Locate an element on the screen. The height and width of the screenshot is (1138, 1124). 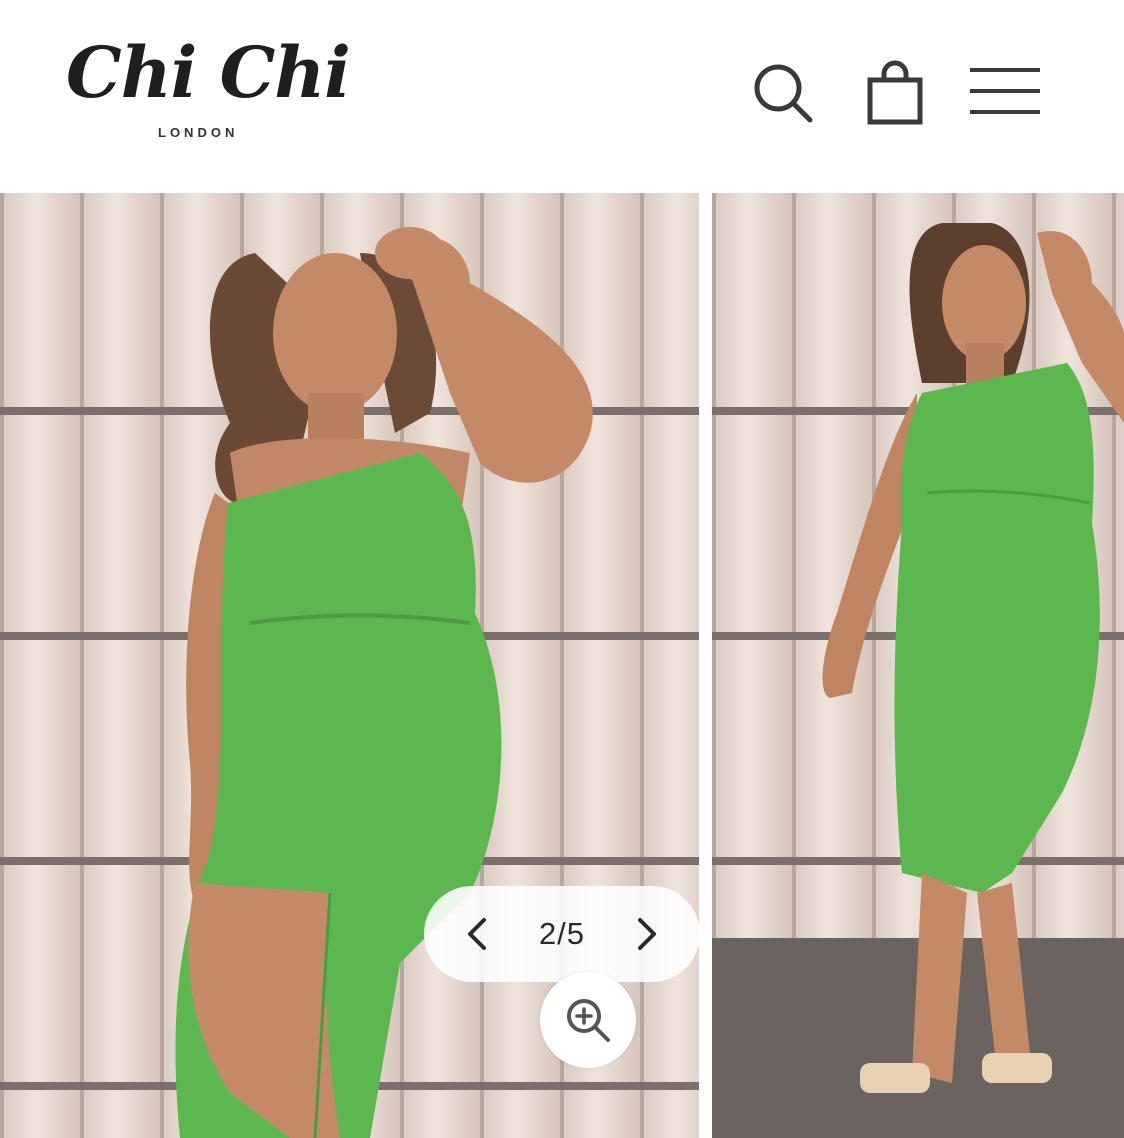
chevron-right-icon is located at coordinates (647, 934).